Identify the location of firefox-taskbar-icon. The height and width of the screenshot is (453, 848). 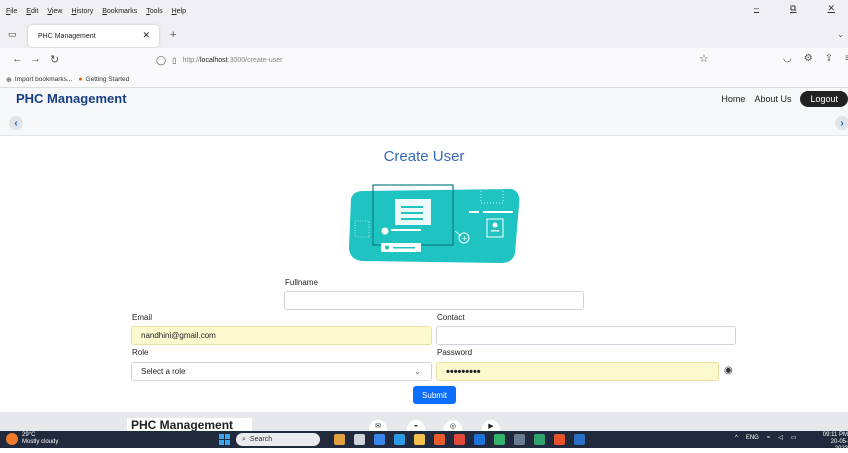
(439, 439).